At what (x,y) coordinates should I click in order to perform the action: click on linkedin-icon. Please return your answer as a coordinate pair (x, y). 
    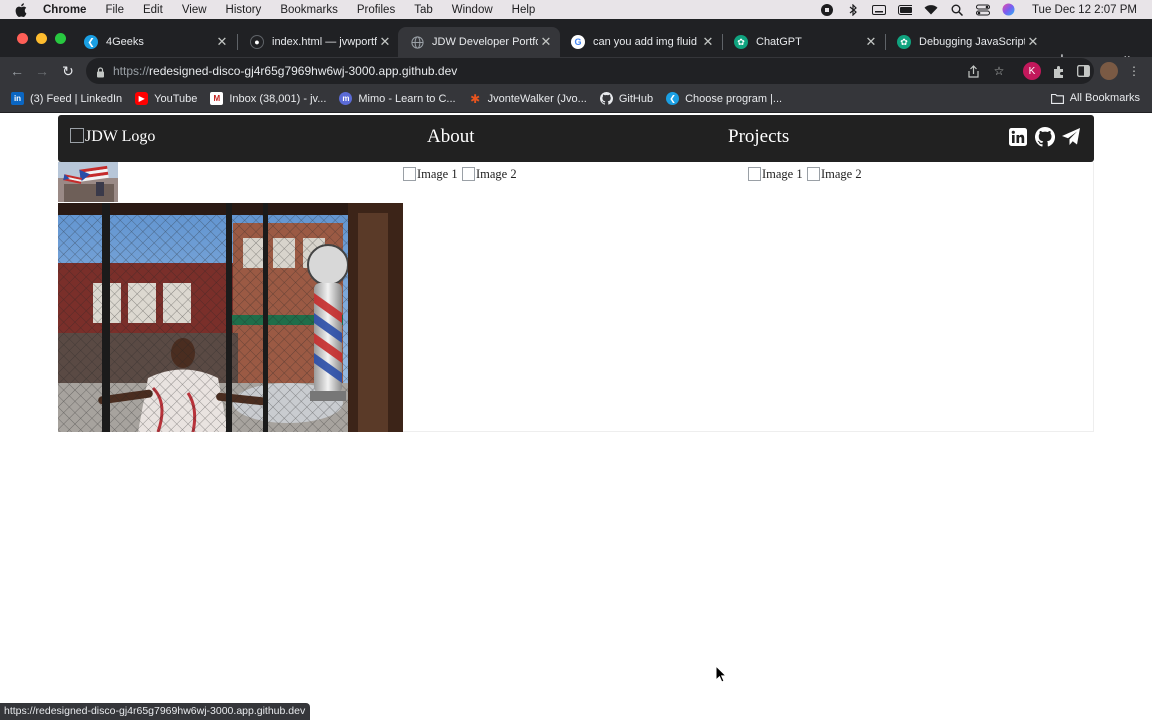
    Looking at the image, I should click on (1018, 137).